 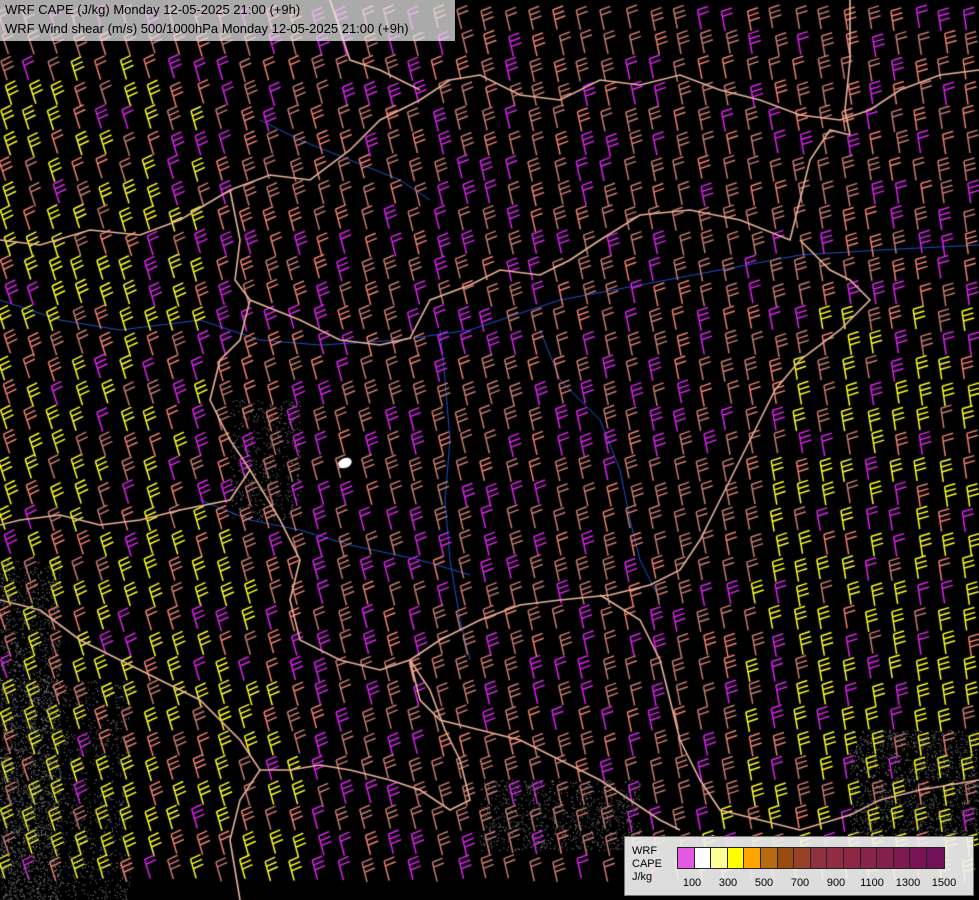 What do you see at coordinates (764, 883) in the screenshot?
I see `legend-tick-label: 500` at bounding box center [764, 883].